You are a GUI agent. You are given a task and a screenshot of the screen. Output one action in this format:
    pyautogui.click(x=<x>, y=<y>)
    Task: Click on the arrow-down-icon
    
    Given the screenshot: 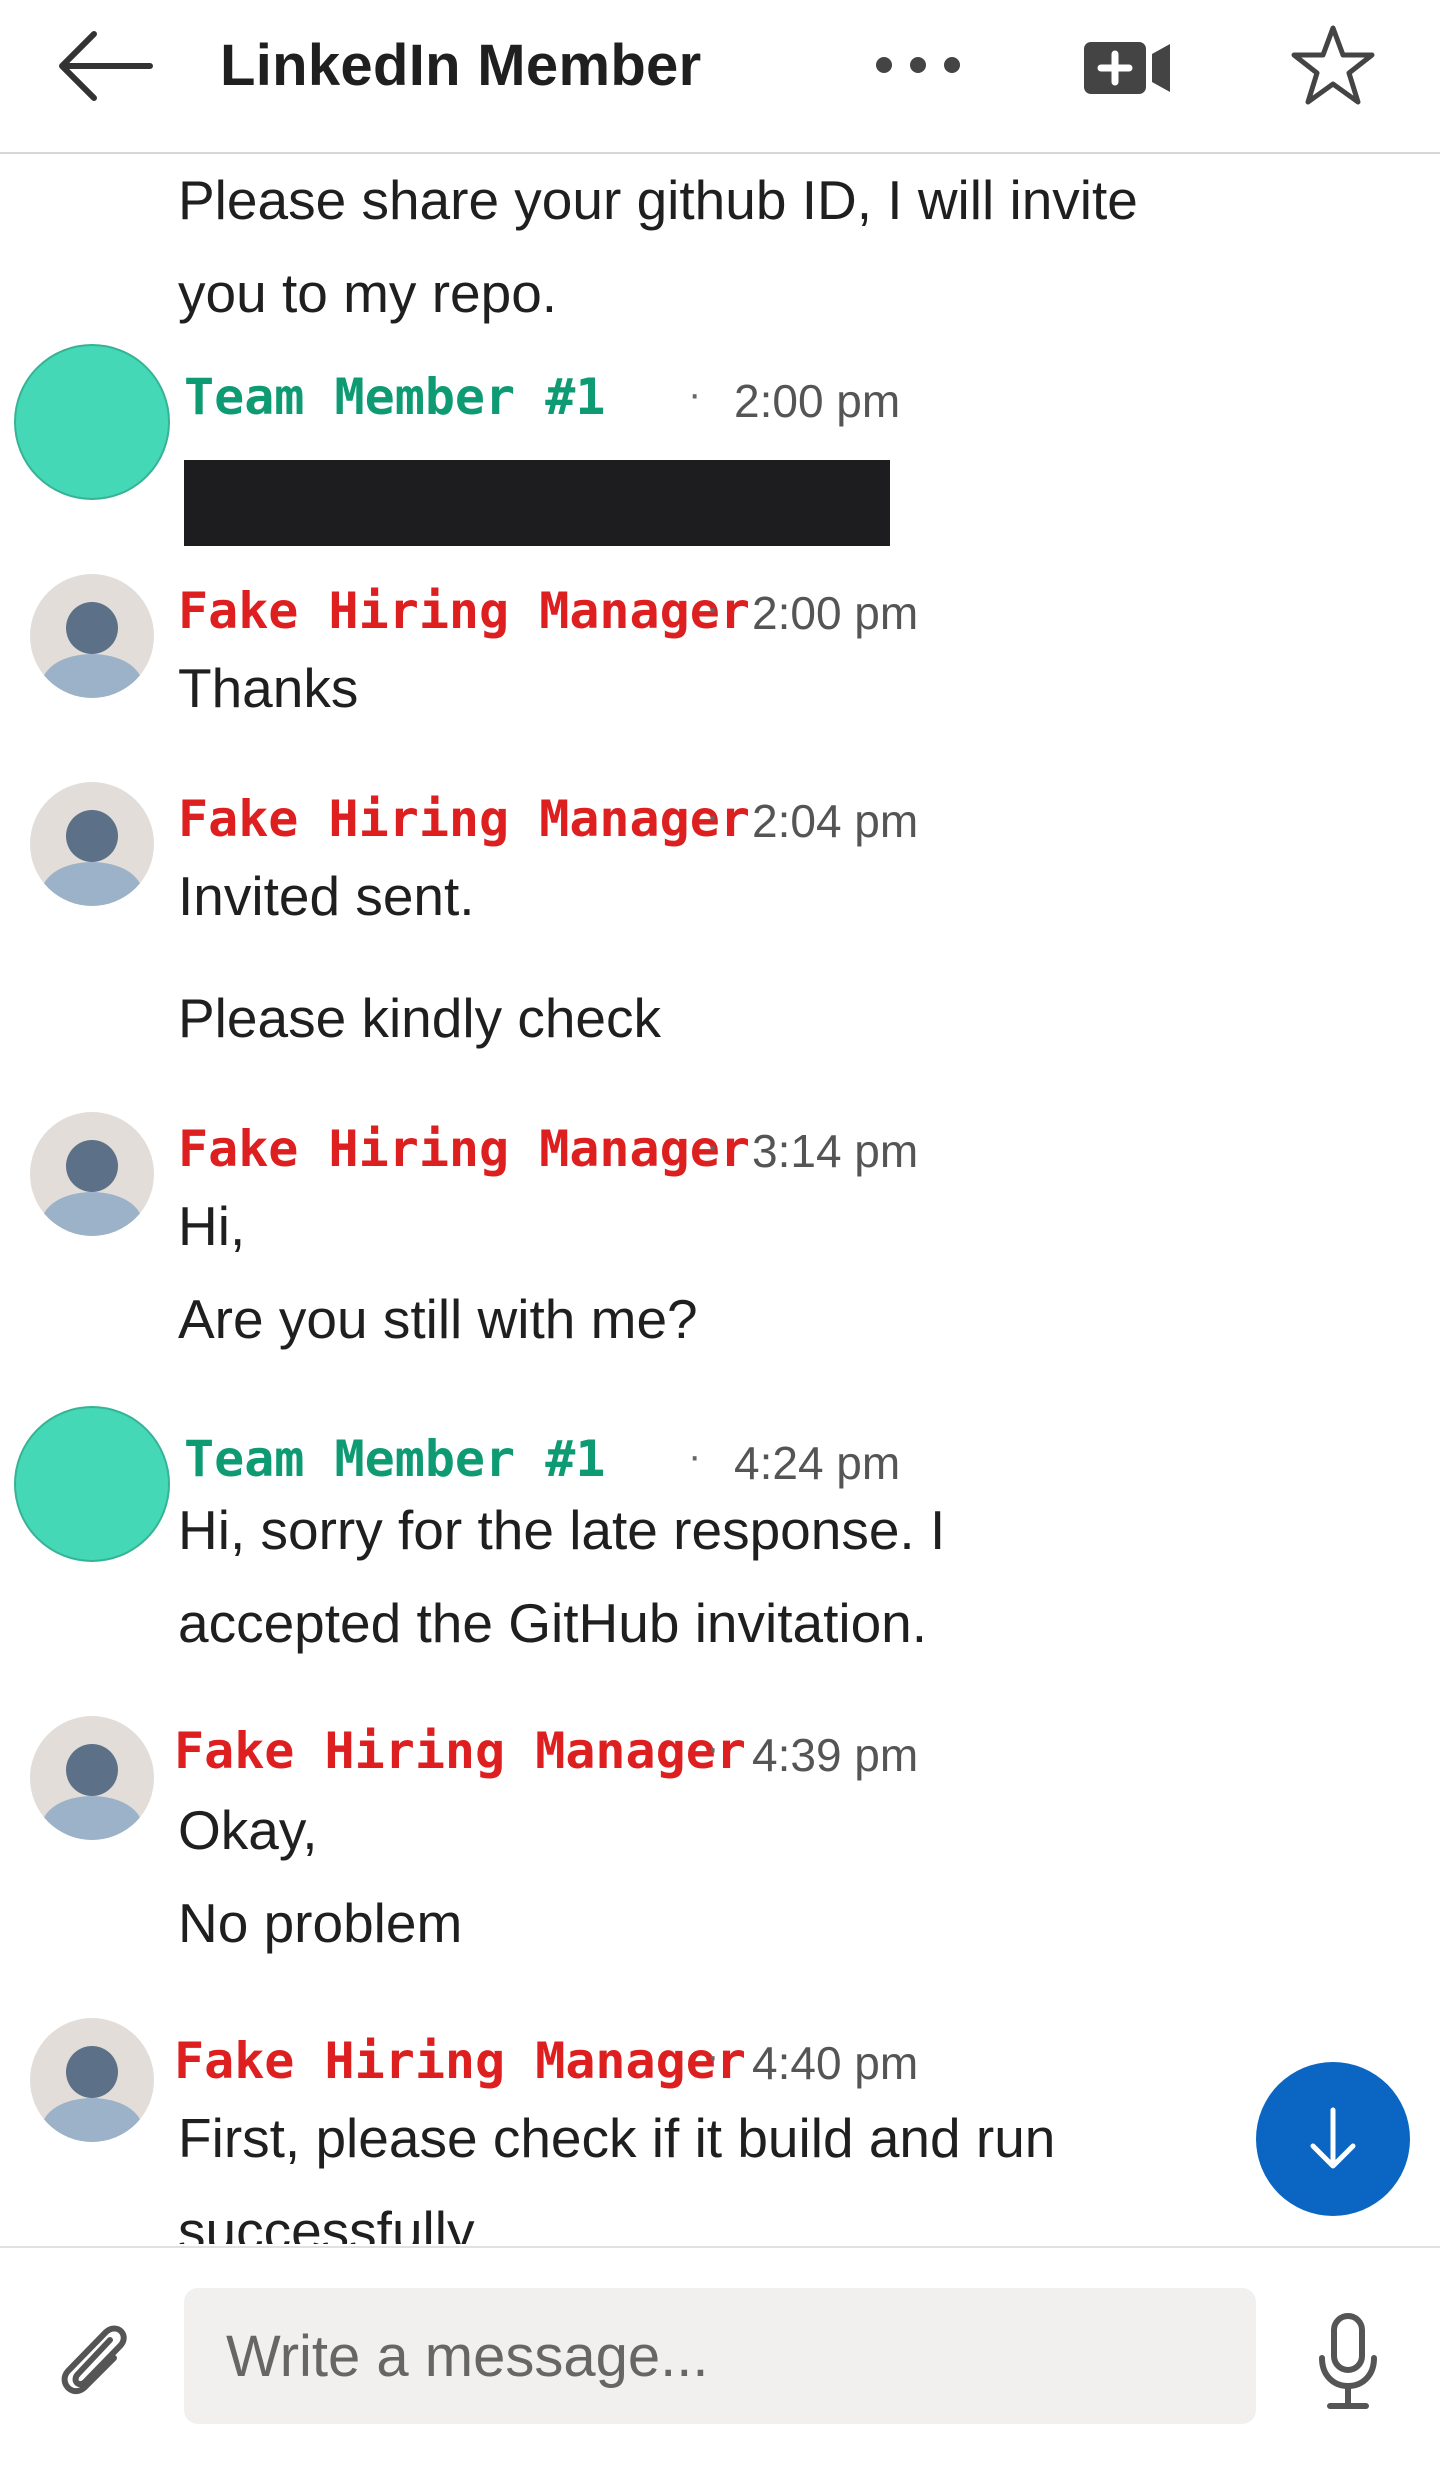 What is the action you would take?
    pyautogui.click(x=1333, y=2138)
    